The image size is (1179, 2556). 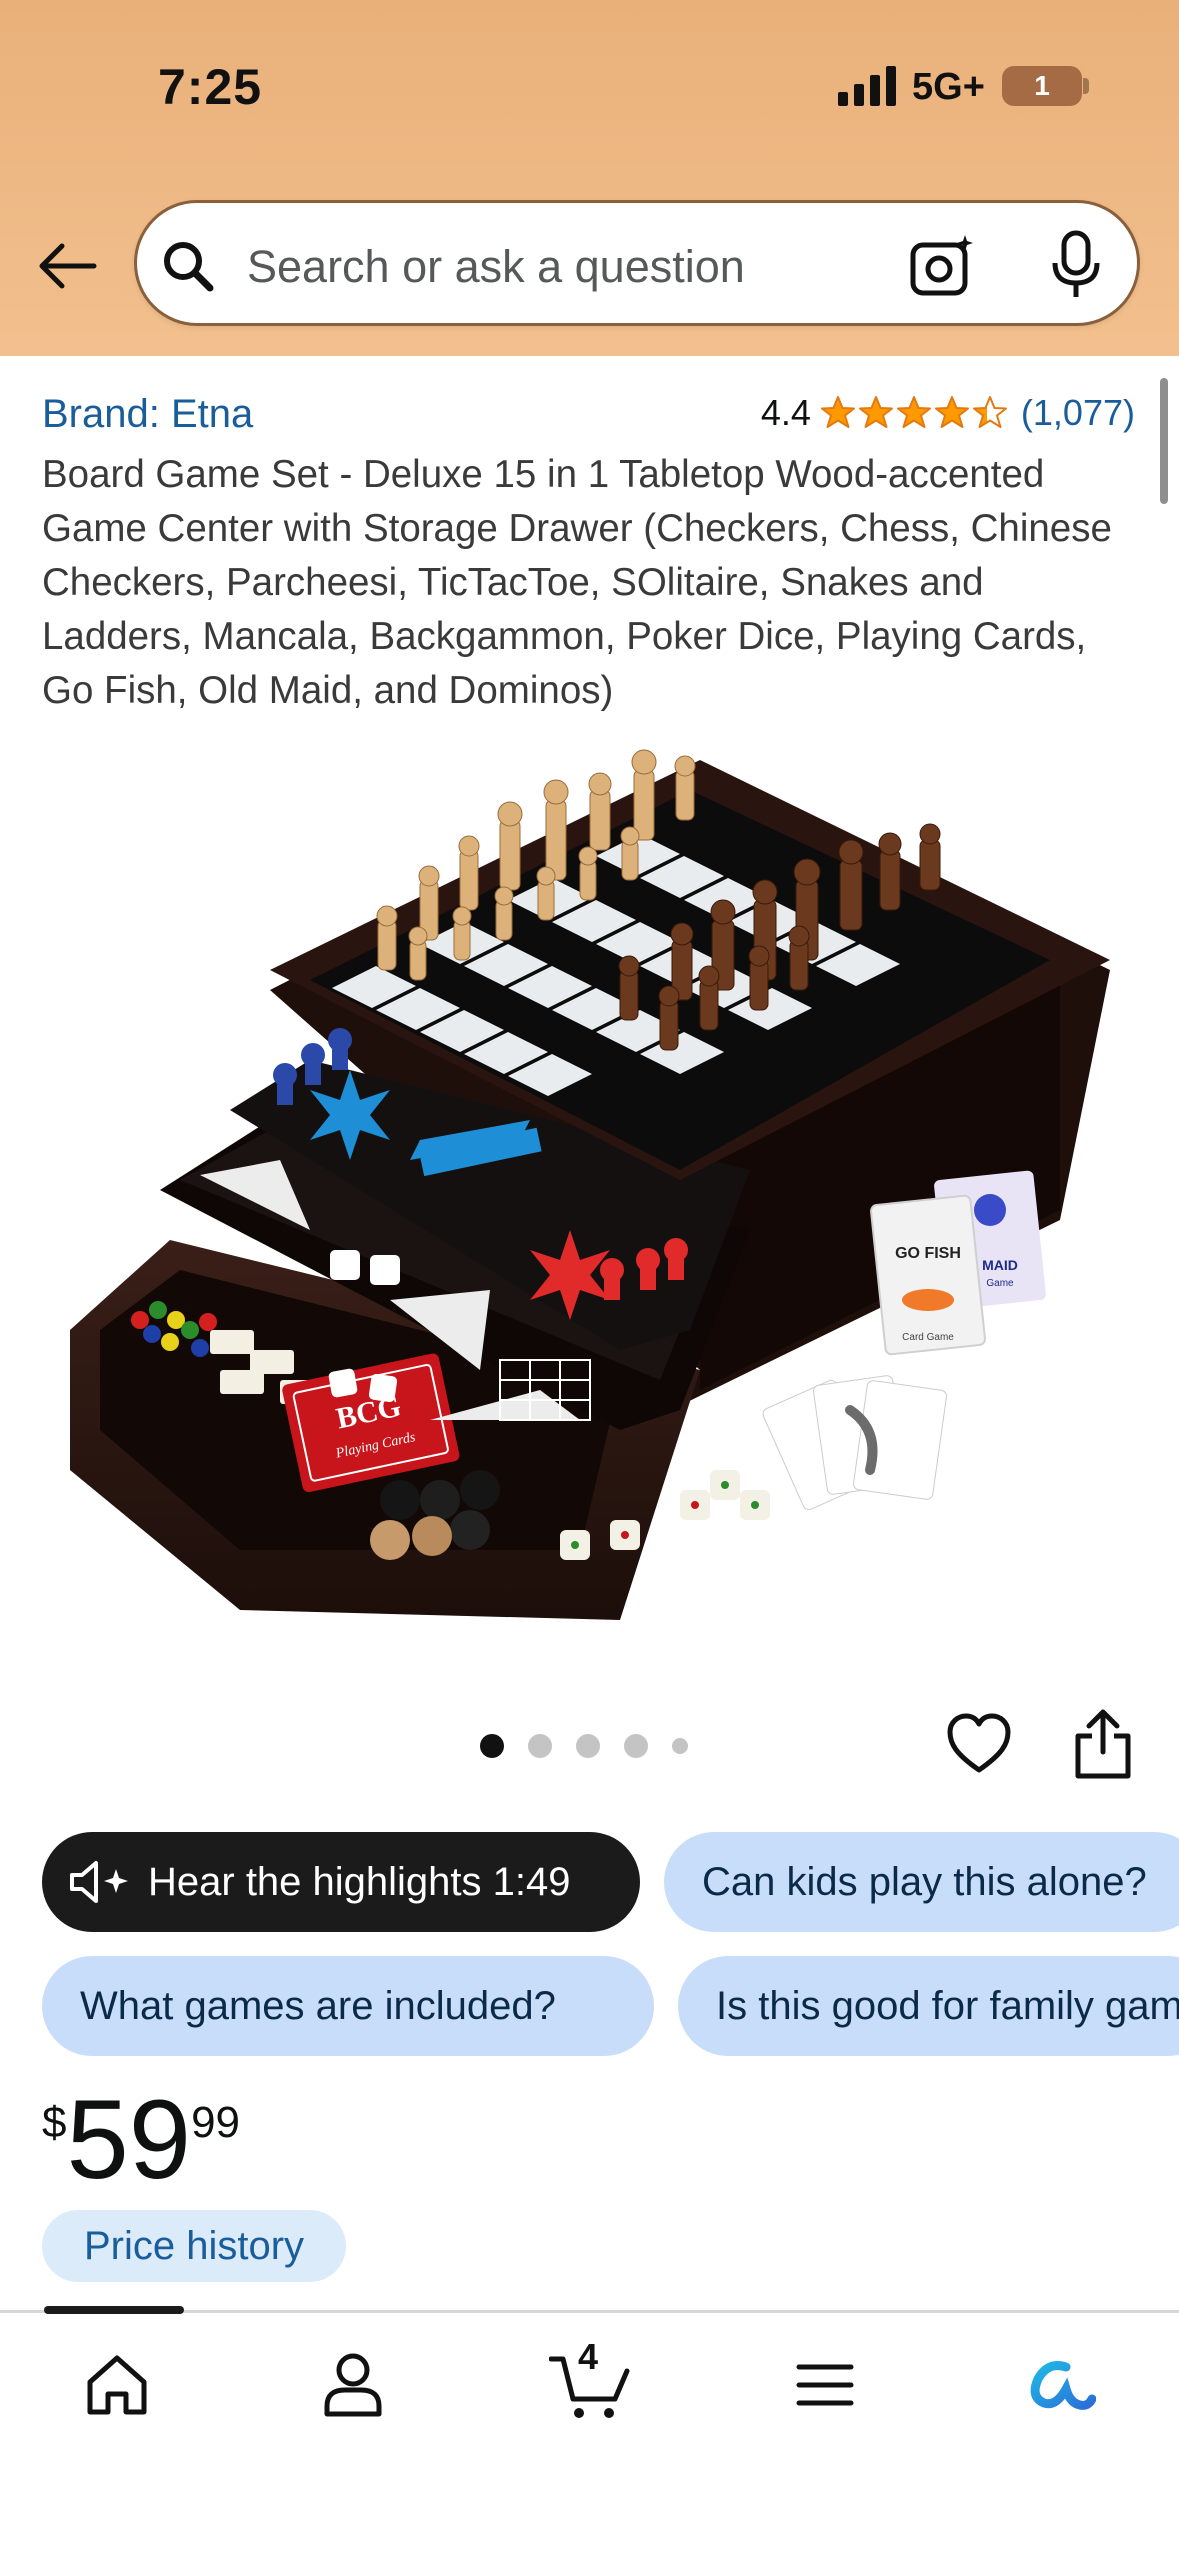 I want to click on brand-link: Brand: Etna, so click(x=147, y=414).